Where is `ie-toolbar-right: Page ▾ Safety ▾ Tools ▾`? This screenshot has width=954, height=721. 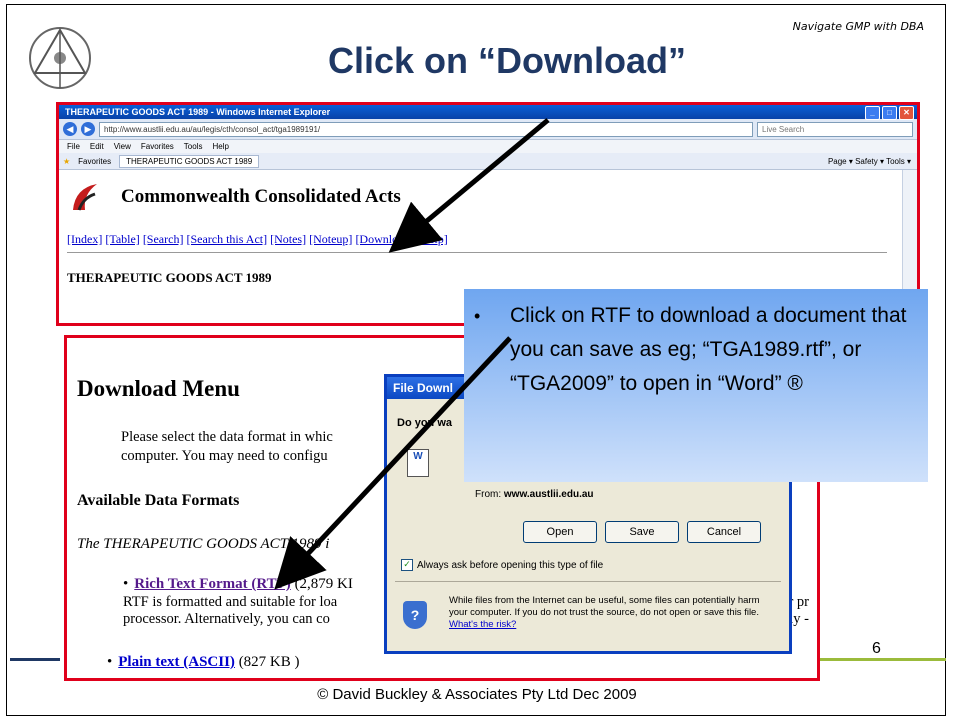 ie-toolbar-right: Page ▾ Safety ▾ Tools ▾ is located at coordinates (872, 161).